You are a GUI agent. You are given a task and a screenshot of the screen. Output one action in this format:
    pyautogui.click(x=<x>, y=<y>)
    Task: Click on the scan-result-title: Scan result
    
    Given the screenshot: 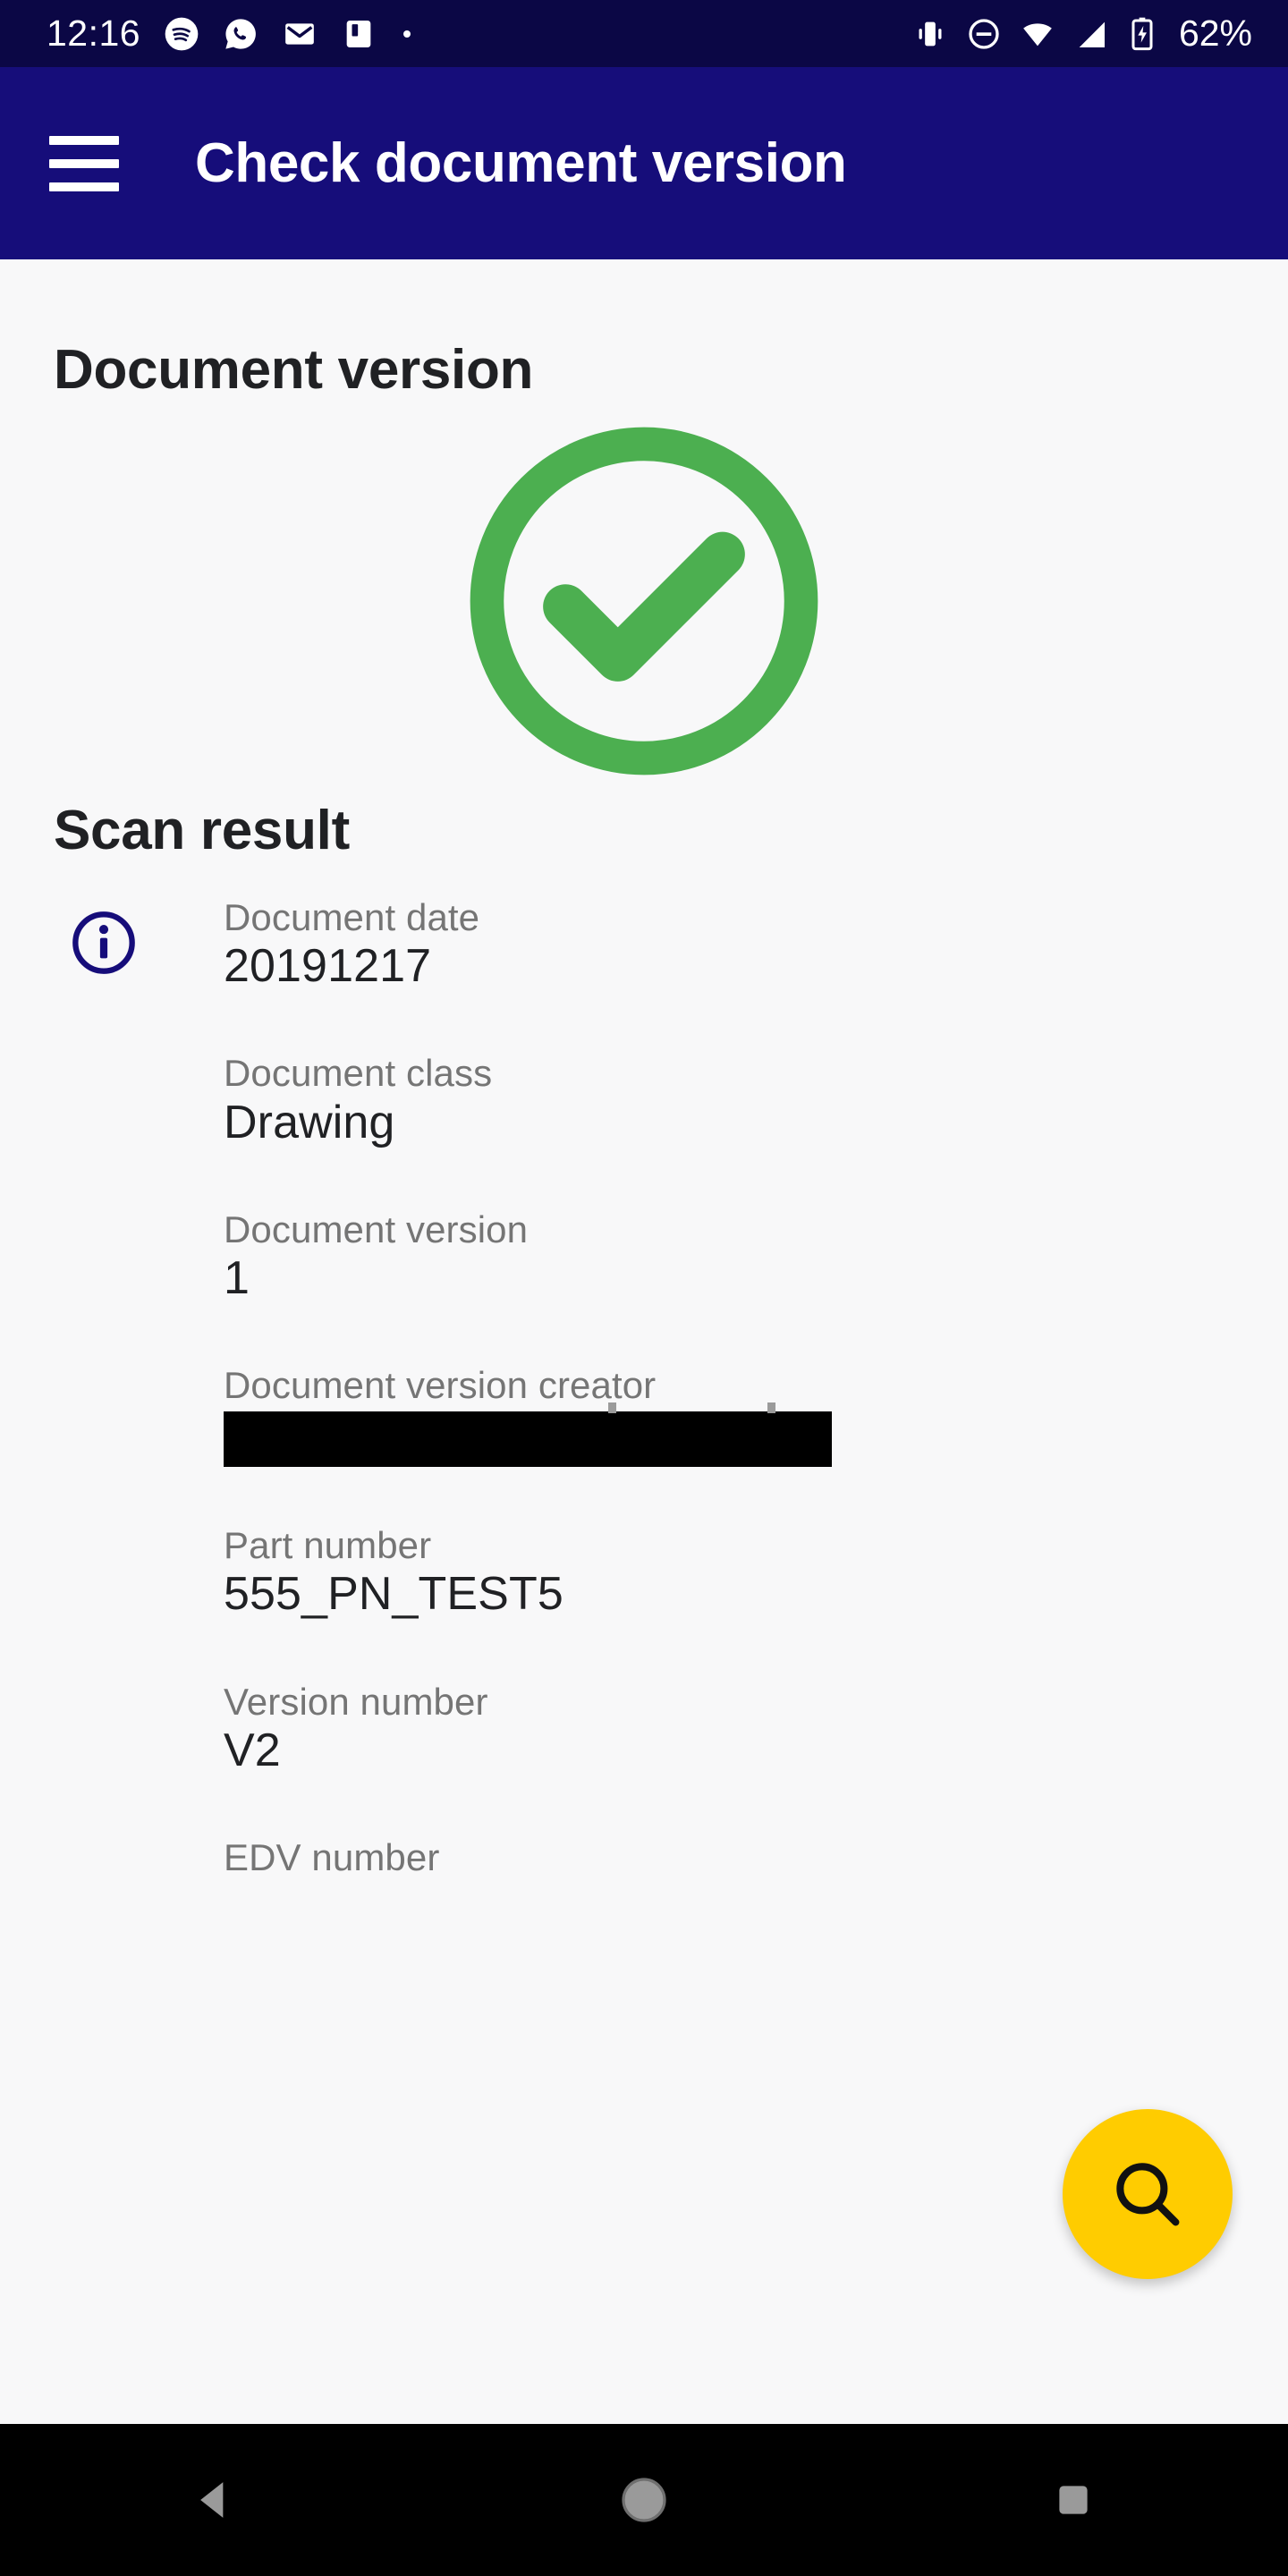 What is the action you would take?
    pyautogui.click(x=202, y=830)
    